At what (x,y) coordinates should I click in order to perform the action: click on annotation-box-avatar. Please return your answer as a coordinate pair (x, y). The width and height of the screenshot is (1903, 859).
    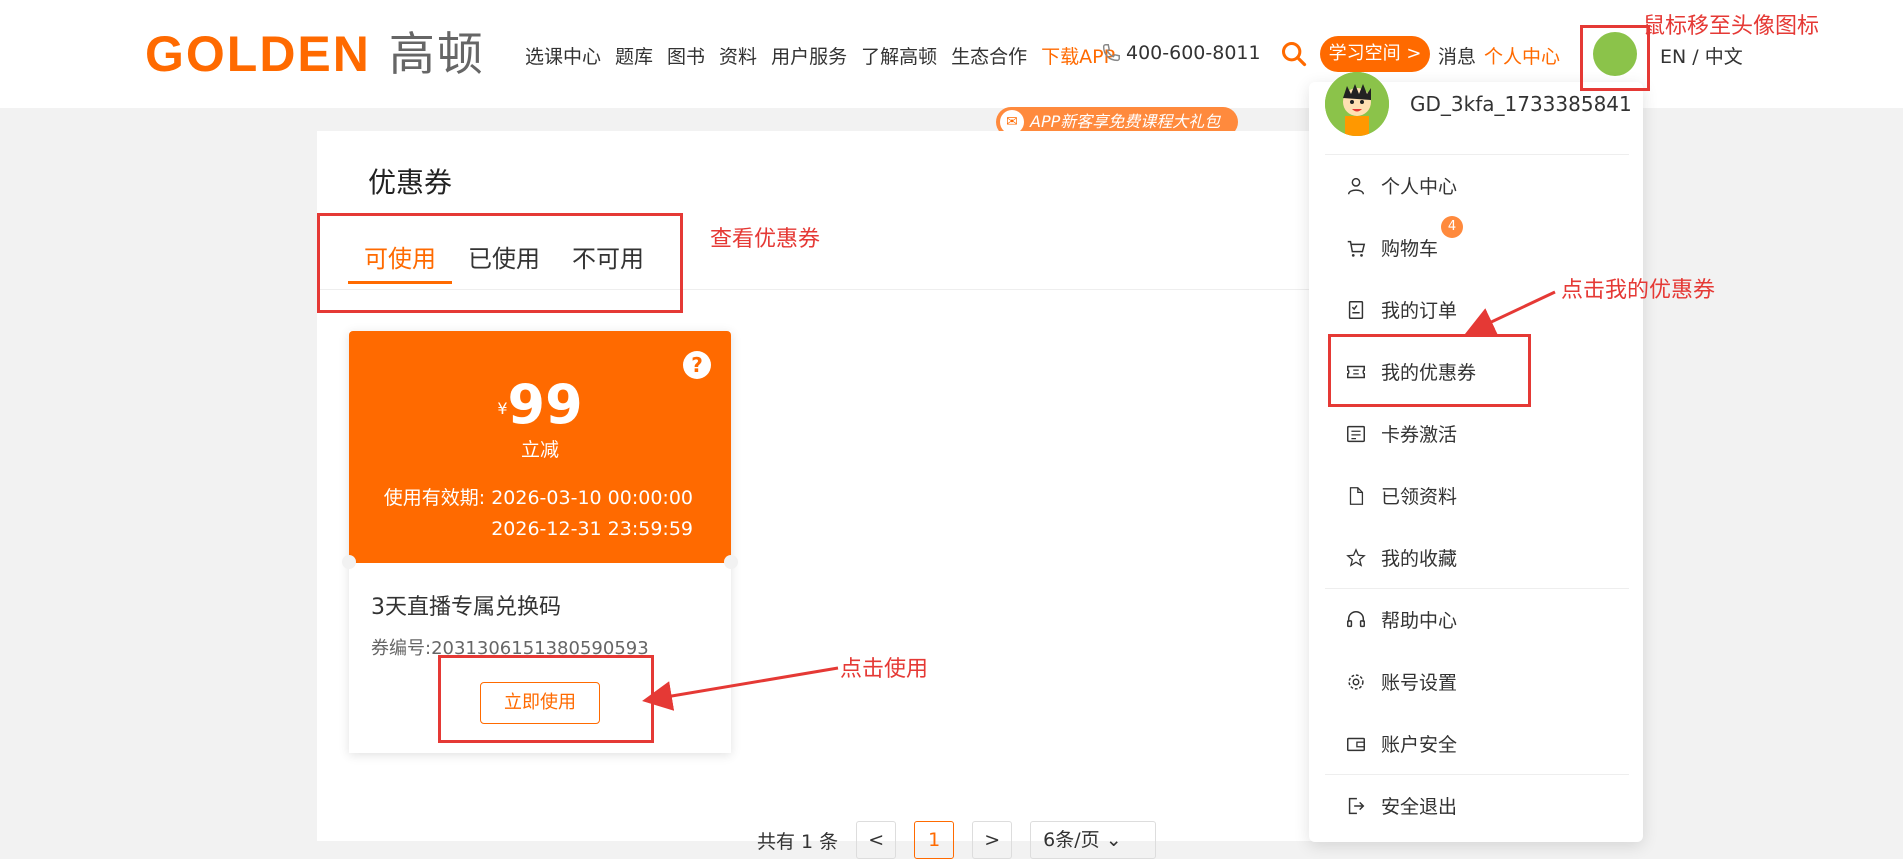
    Looking at the image, I should click on (1615, 58).